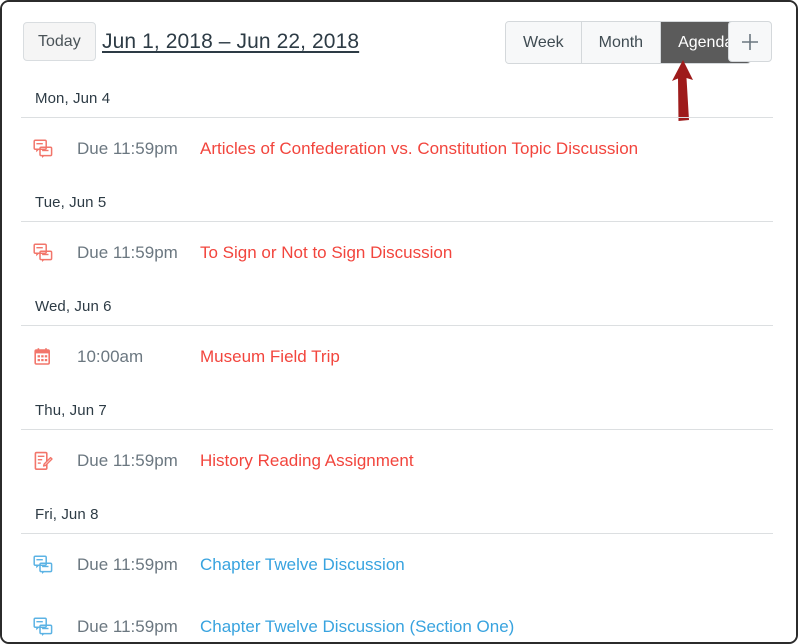 This screenshot has width=798, height=644. What do you see at coordinates (230, 42) in the screenshot?
I see `date-range-link: Jun 1, 2018 – Jun 22, 2018` at bounding box center [230, 42].